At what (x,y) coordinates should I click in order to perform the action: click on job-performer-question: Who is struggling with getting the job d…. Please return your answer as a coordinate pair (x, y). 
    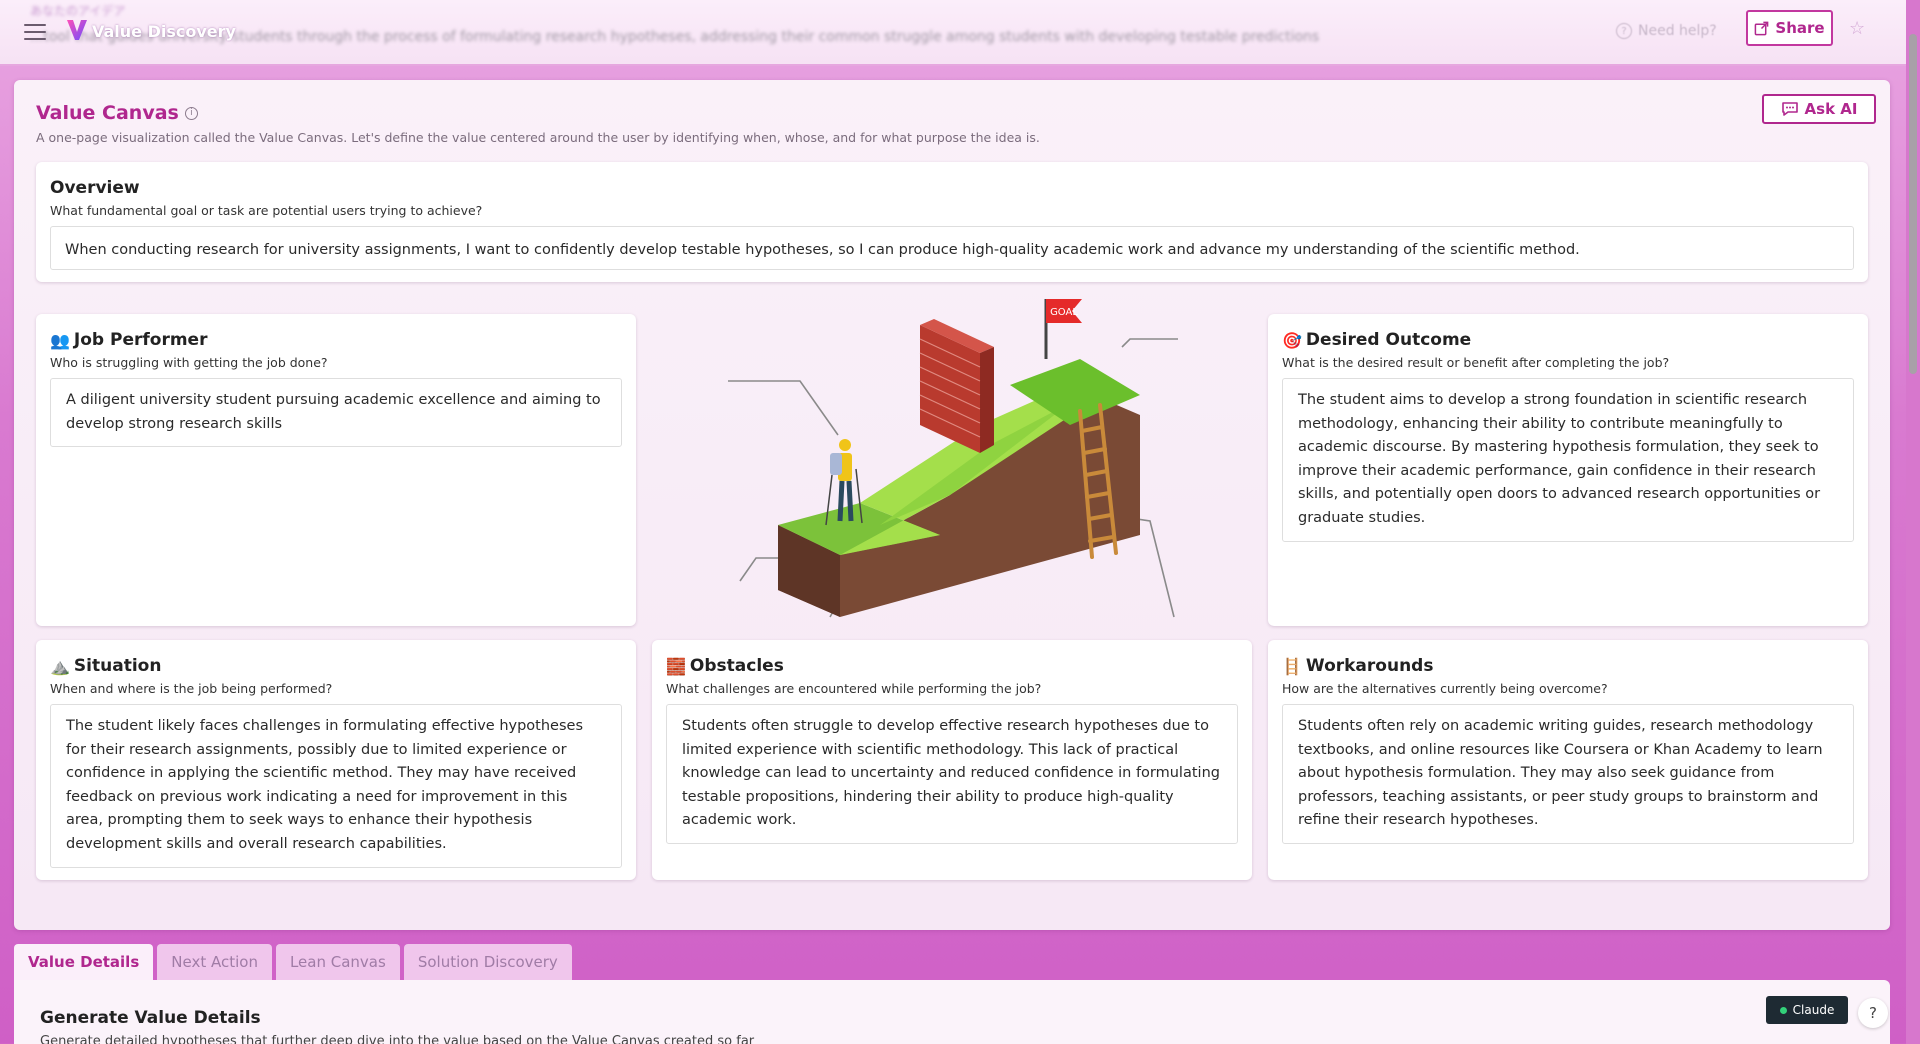
    Looking at the image, I should click on (189, 362).